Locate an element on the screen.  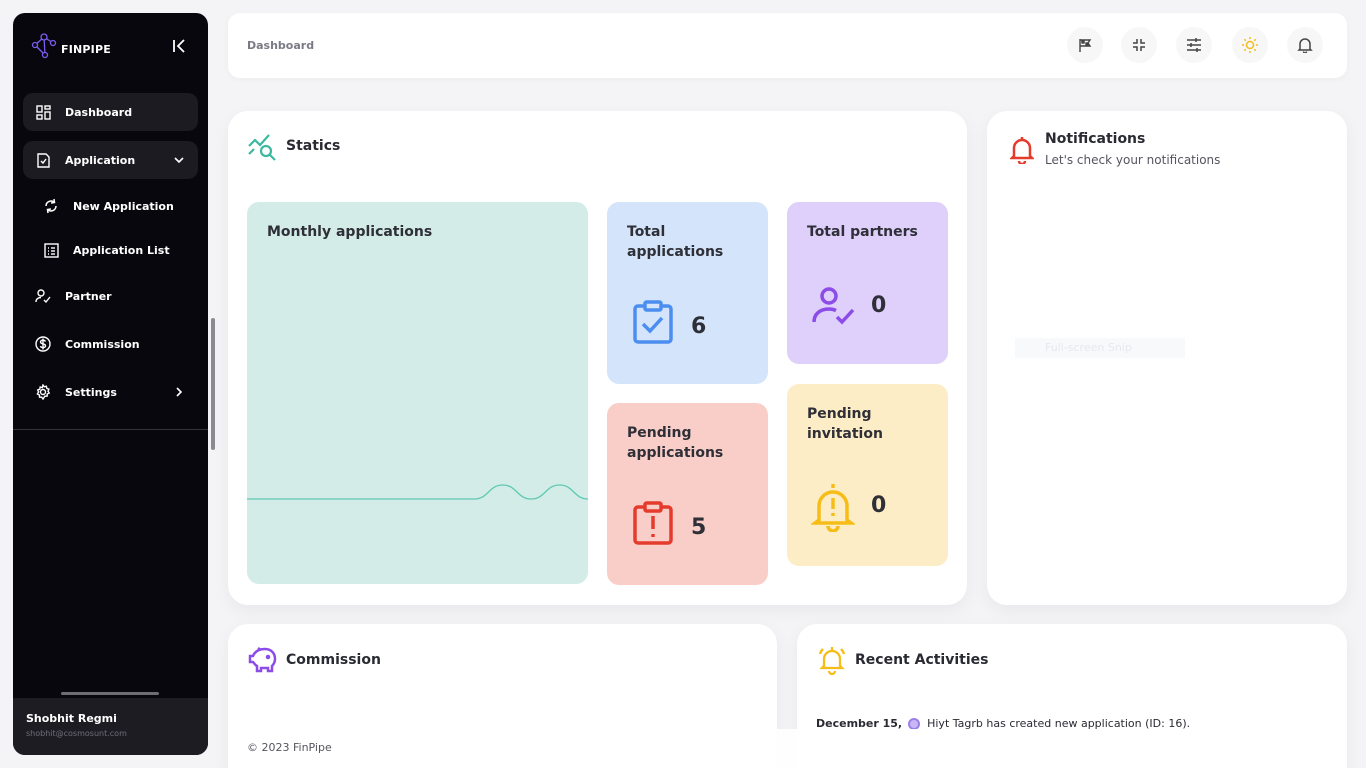
logo-icon is located at coordinates (44, 46).